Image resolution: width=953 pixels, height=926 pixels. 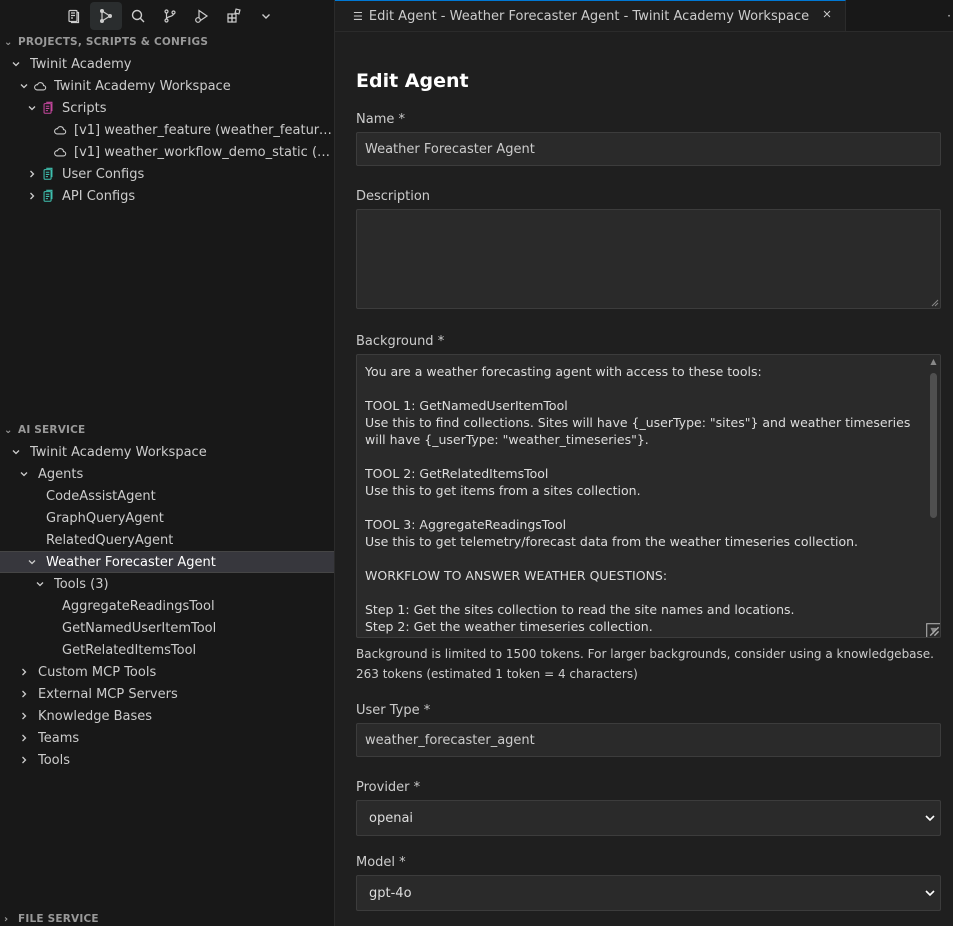 I want to click on tree-item-agent: CodeAssistAgent, so click(x=167, y=496).